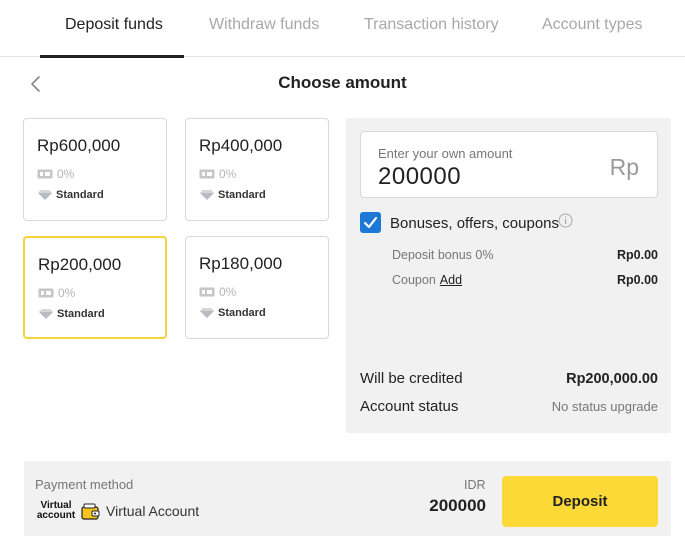 This screenshot has width=685, height=536. I want to click on bonuses-checkbox, so click(370, 222).